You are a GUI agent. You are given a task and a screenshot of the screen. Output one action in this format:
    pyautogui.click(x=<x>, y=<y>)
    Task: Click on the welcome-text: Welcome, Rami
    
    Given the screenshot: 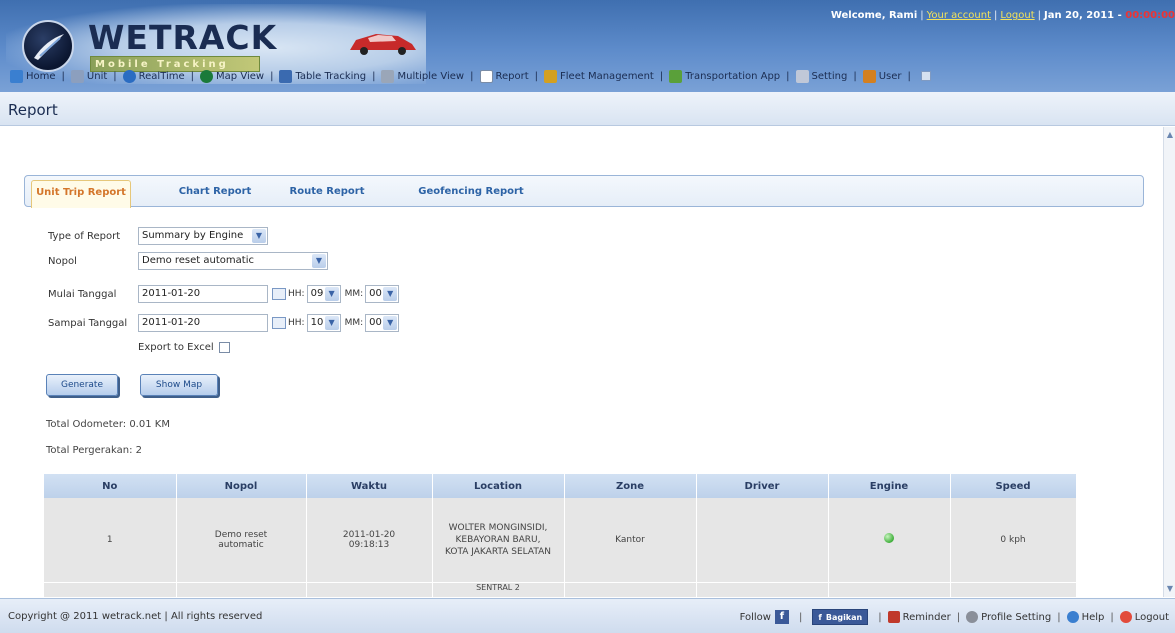 What is the action you would take?
    pyautogui.click(x=874, y=15)
    